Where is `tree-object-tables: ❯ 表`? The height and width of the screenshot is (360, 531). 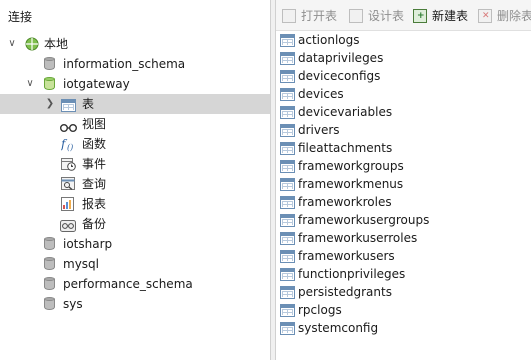
tree-object-tables: ❯ 表 is located at coordinates (135, 104).